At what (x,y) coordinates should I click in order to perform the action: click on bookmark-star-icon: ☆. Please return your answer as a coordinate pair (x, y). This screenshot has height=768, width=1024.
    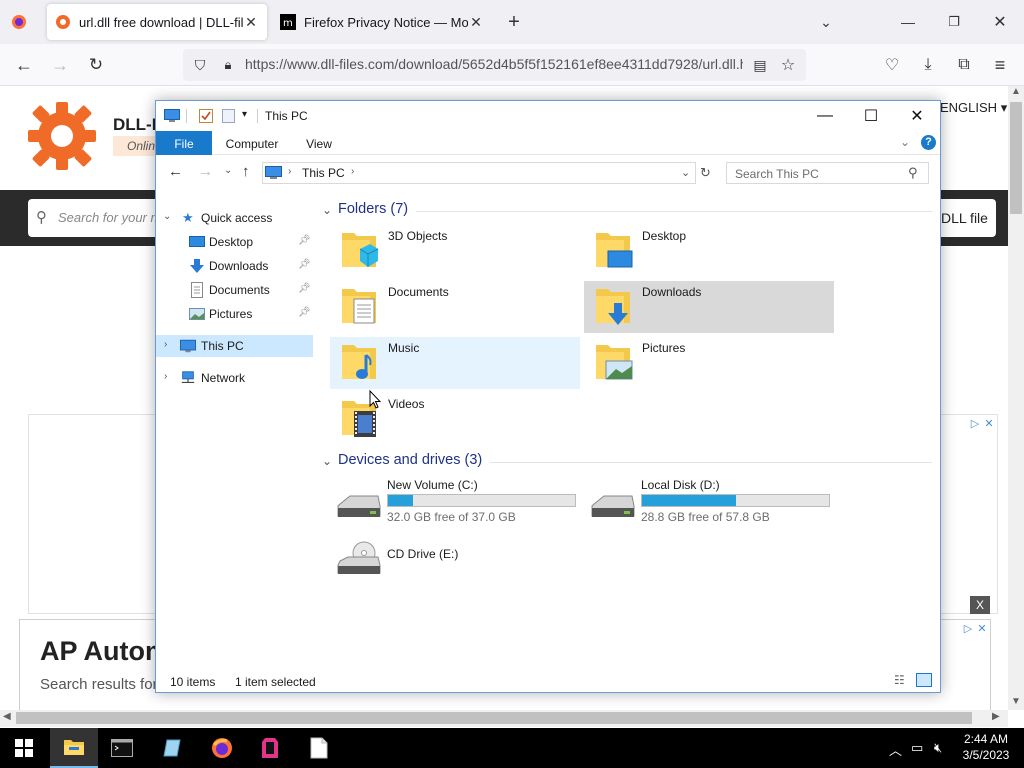
    Looking at the image, I should click on (788, 65).